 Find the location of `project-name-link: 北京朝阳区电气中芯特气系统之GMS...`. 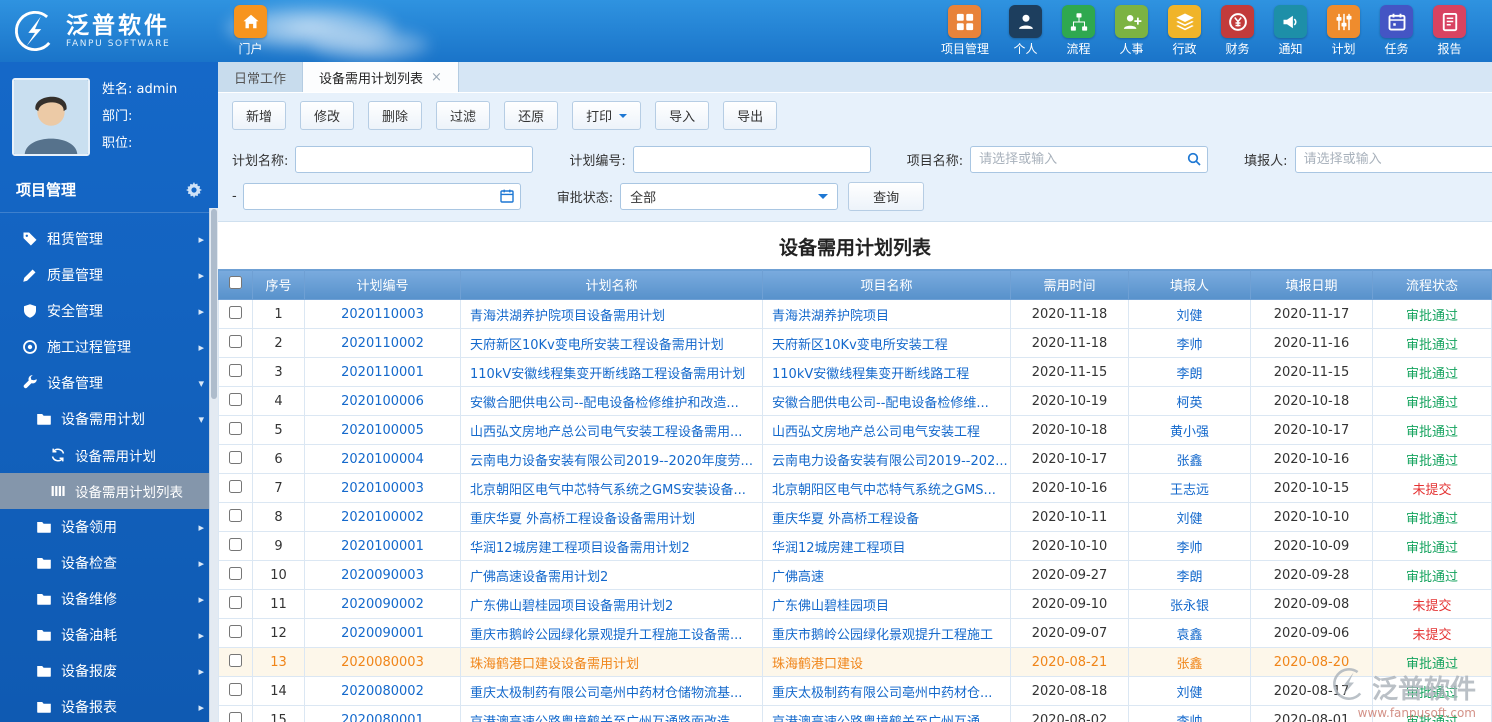

project-name-link: 北京朝阳区电气中芯特气系统之GMS... is located at coordinates (884, 490).